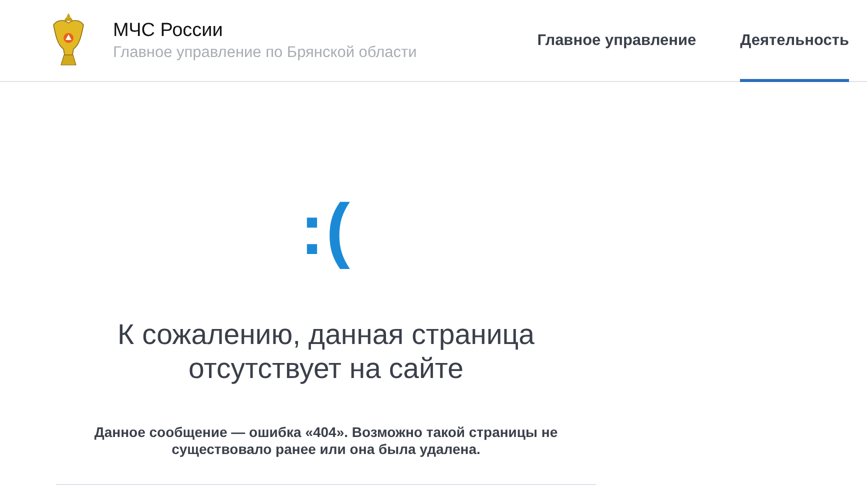 The image size is (867, 501). I want to click on site-subtitle: Главное управление по Брянской области, so click(265, 53).